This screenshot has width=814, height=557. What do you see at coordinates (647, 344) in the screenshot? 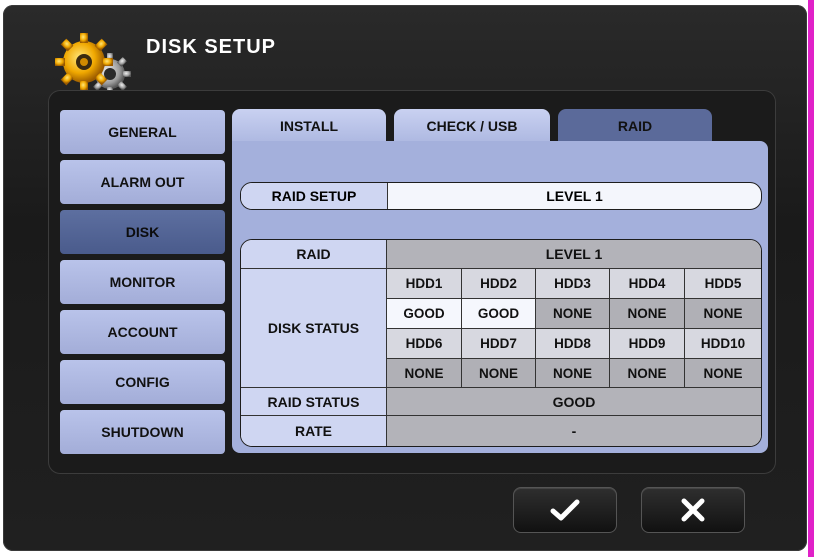
I see `disk-name-hdd9: HDD9` at bounding box center [647, 344].